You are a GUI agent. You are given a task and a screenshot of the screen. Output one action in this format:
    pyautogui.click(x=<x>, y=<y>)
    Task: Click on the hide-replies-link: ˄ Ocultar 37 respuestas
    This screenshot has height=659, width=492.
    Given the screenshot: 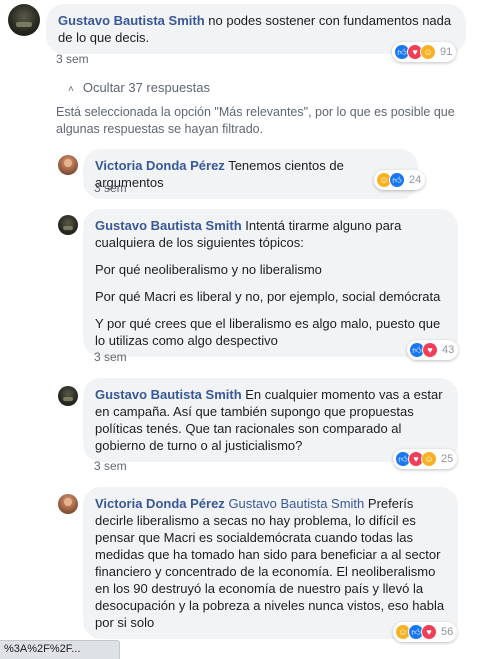 What is the action you would take?
    pyautogui.click(x=139, y=87)
    